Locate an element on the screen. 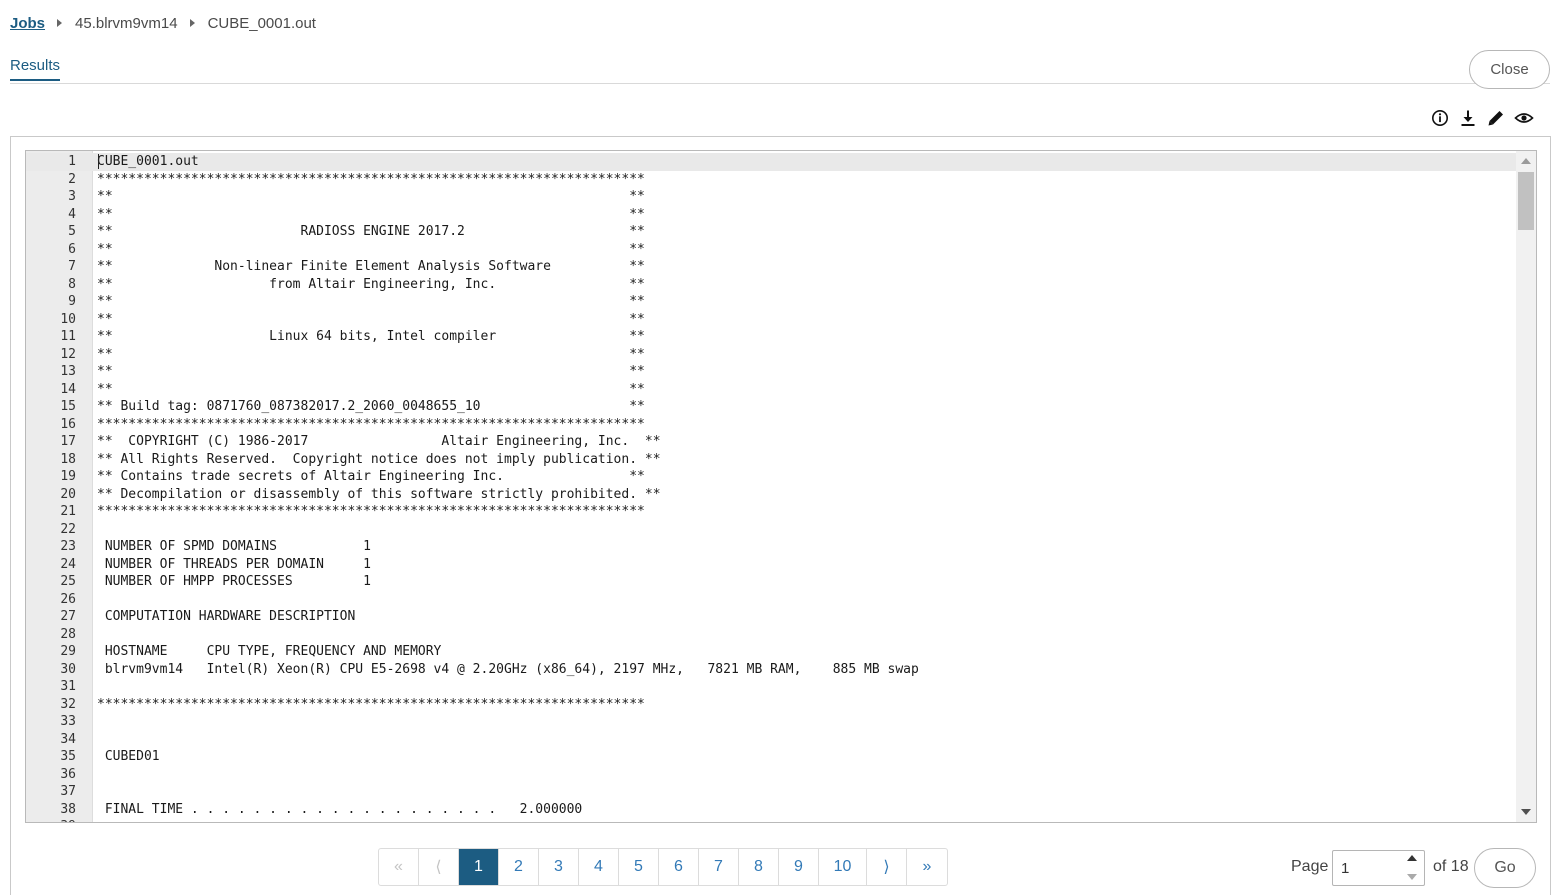 The width and height of the screenshot is (1561, 895). page-button-6: 6 is located at coordinates (679, 867).